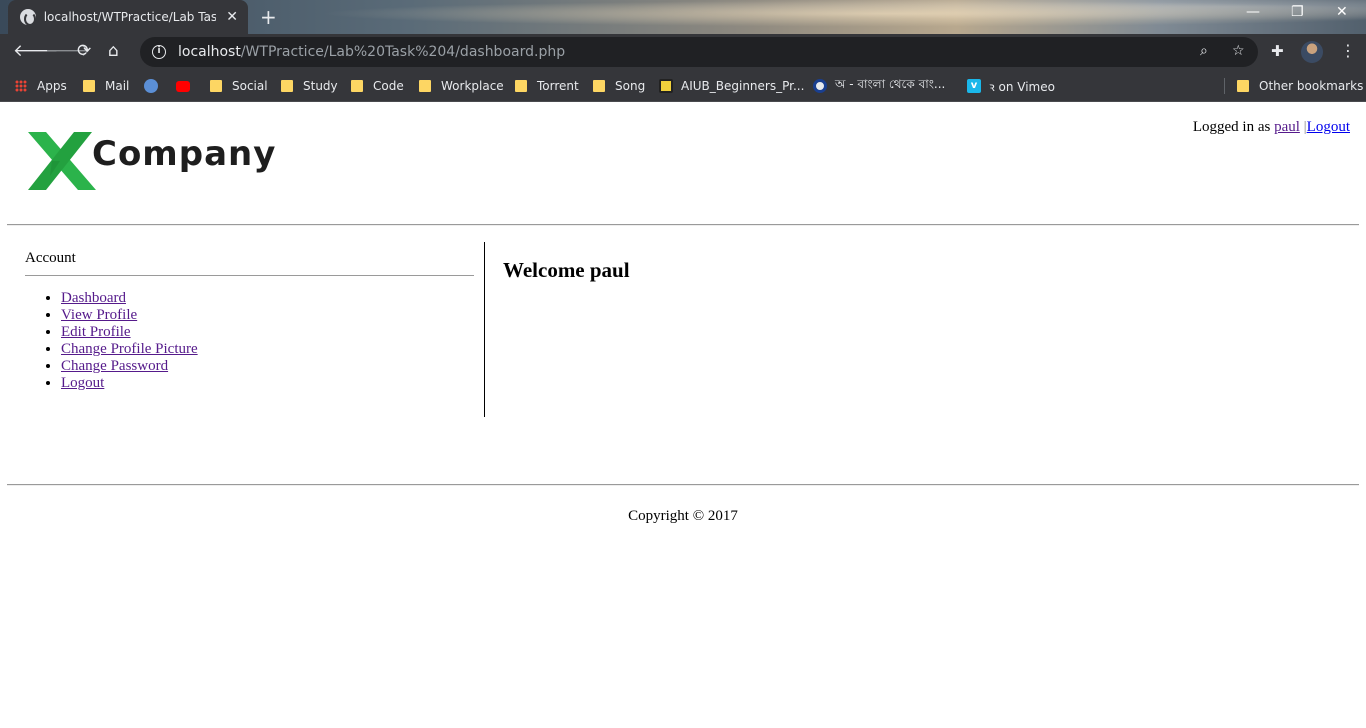  I want to click on menu-kebab-icon: ⋮, so click(1348, 50).